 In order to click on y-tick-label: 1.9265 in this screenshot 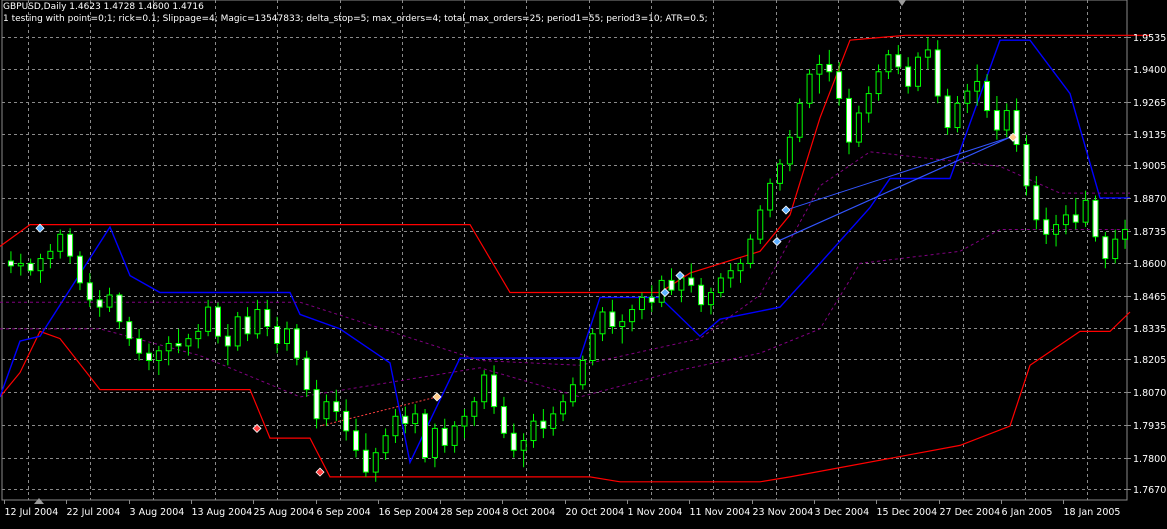, I will do `click(1149, 103)`.